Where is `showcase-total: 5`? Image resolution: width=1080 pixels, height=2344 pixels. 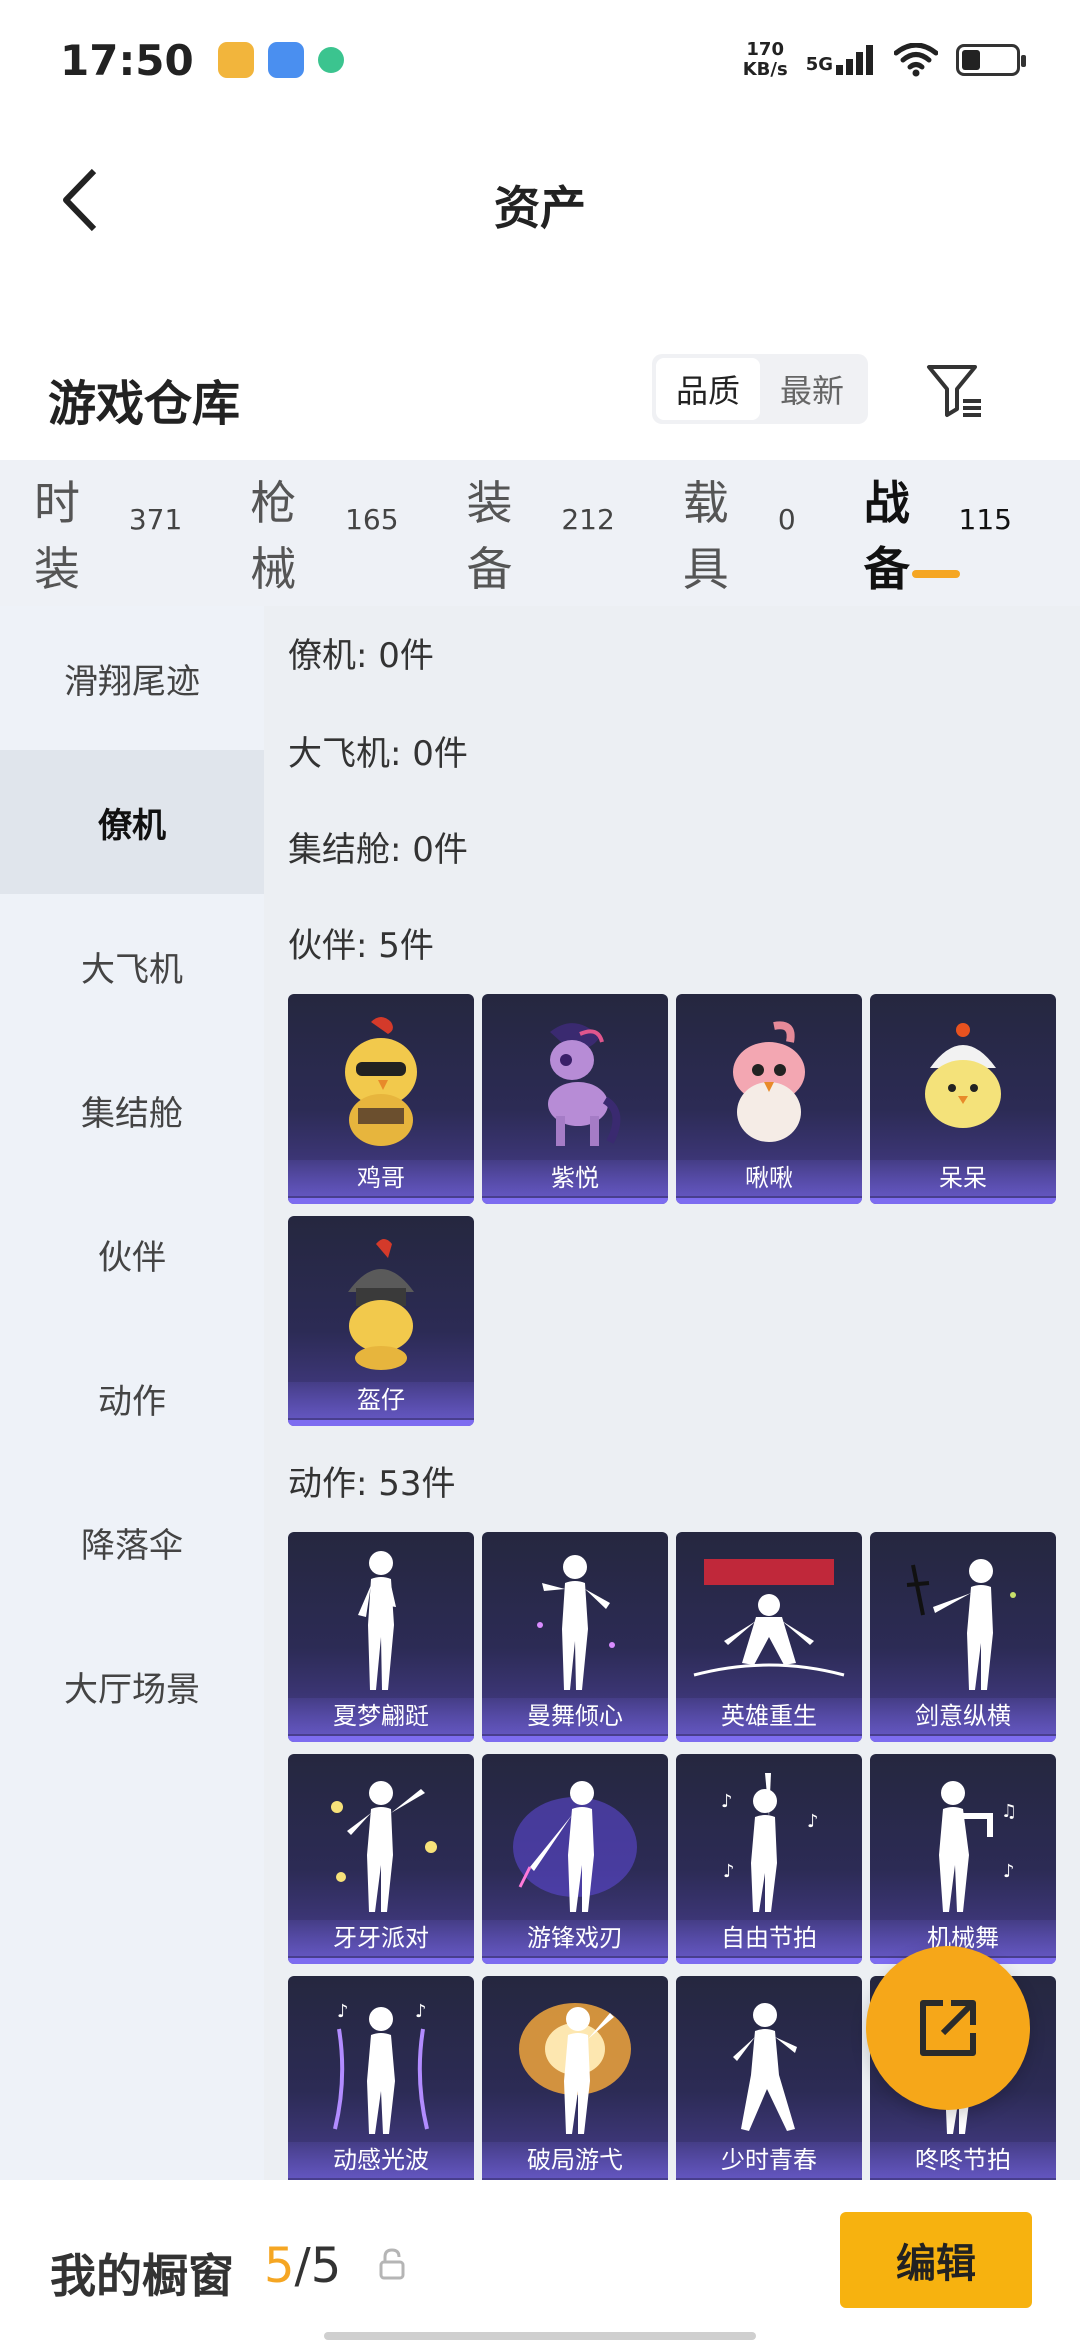
showcase-total: 5 is located at coordinates (326, 2266).